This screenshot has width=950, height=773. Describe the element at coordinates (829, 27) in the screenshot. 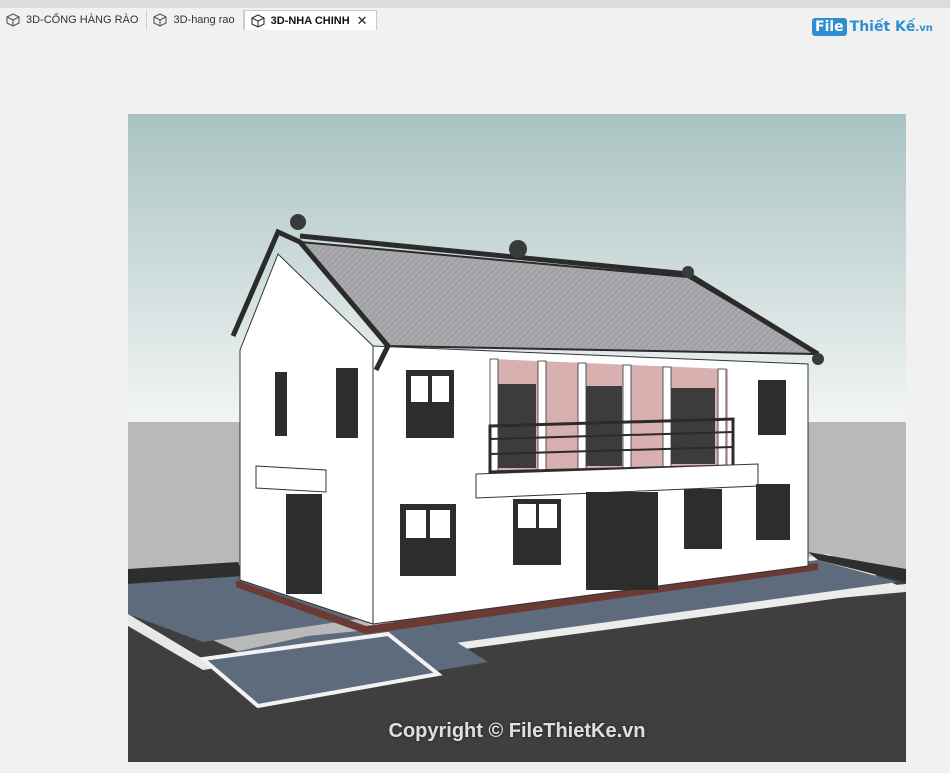

I see `logo-badge: File` at that location.